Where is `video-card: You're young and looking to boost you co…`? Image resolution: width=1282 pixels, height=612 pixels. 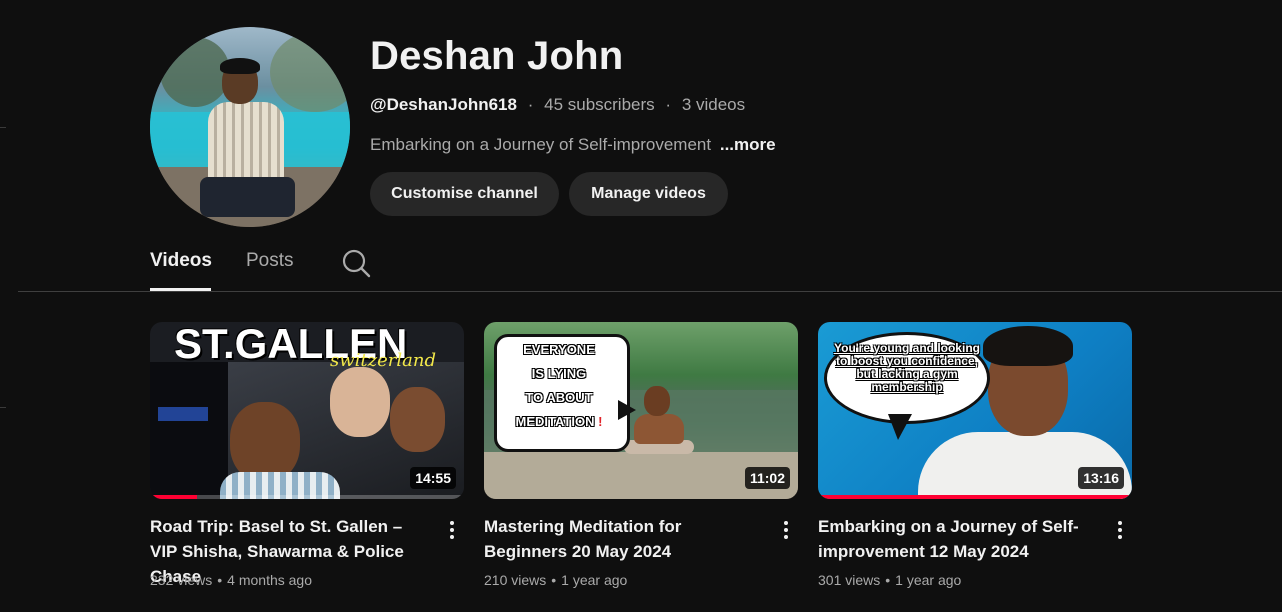
video-card: You're young and looking to boost you co… is located at coordinates (975, 455).